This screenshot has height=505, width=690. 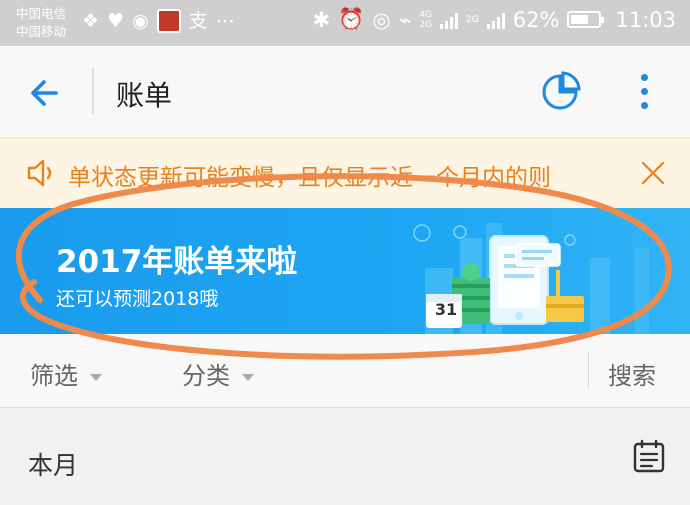 I want to click on close-icon, so click(x=653, y=173).